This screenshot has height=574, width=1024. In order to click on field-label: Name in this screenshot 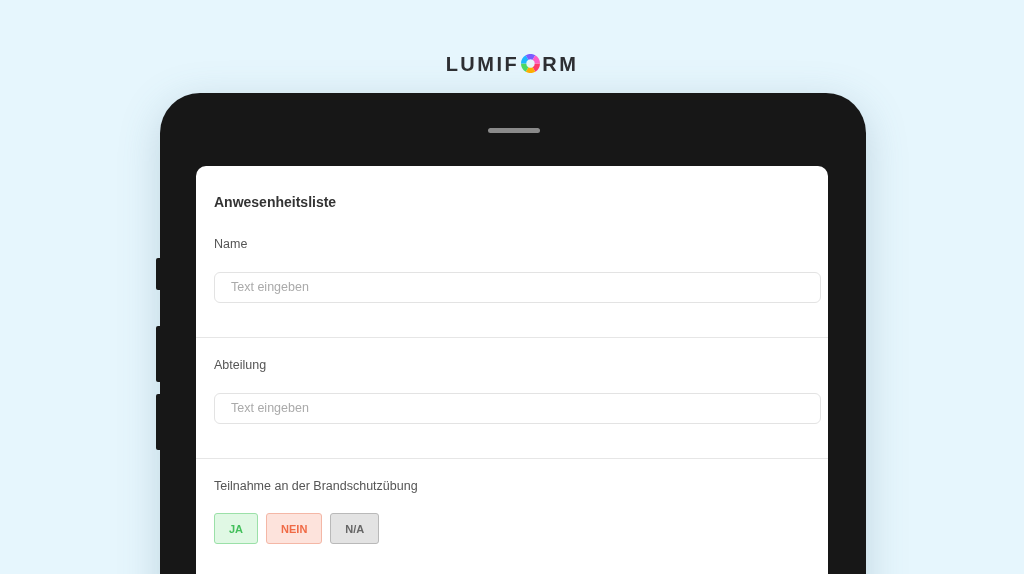, I will do `click(231, 244)`.